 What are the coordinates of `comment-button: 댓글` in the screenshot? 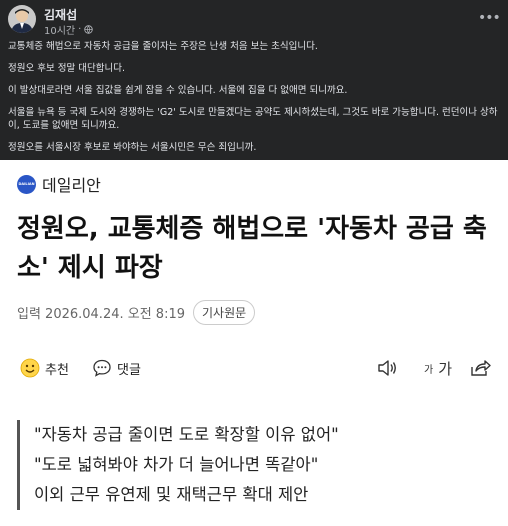 It's located at (116, 368).